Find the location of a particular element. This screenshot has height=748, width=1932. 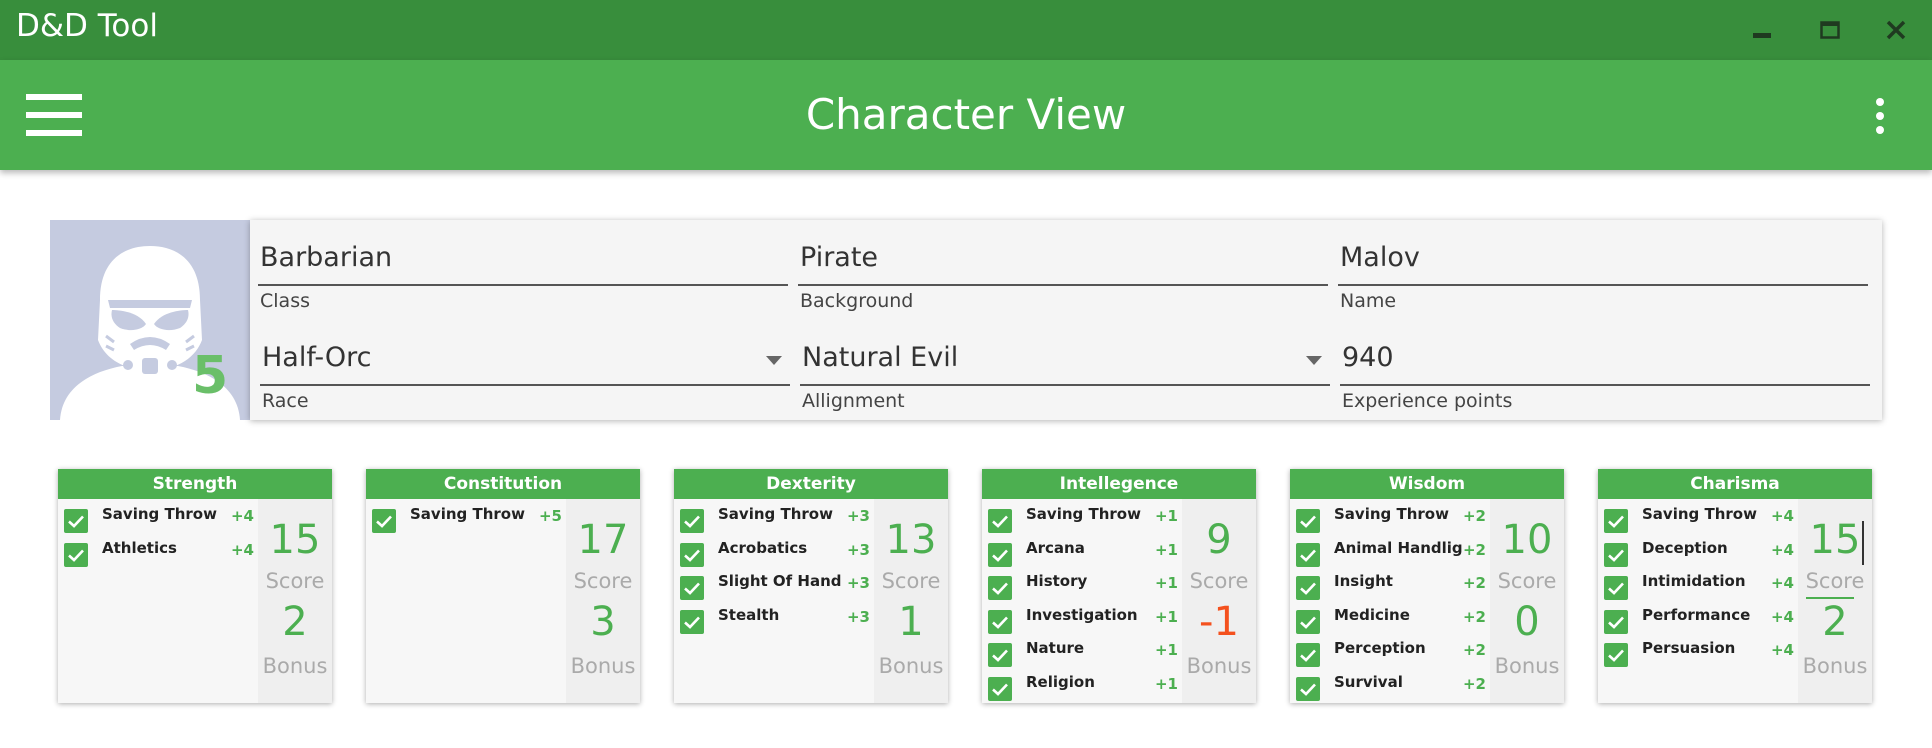

score-column: 9 Score -1 Bonus is located at coordinates (1219, 601).